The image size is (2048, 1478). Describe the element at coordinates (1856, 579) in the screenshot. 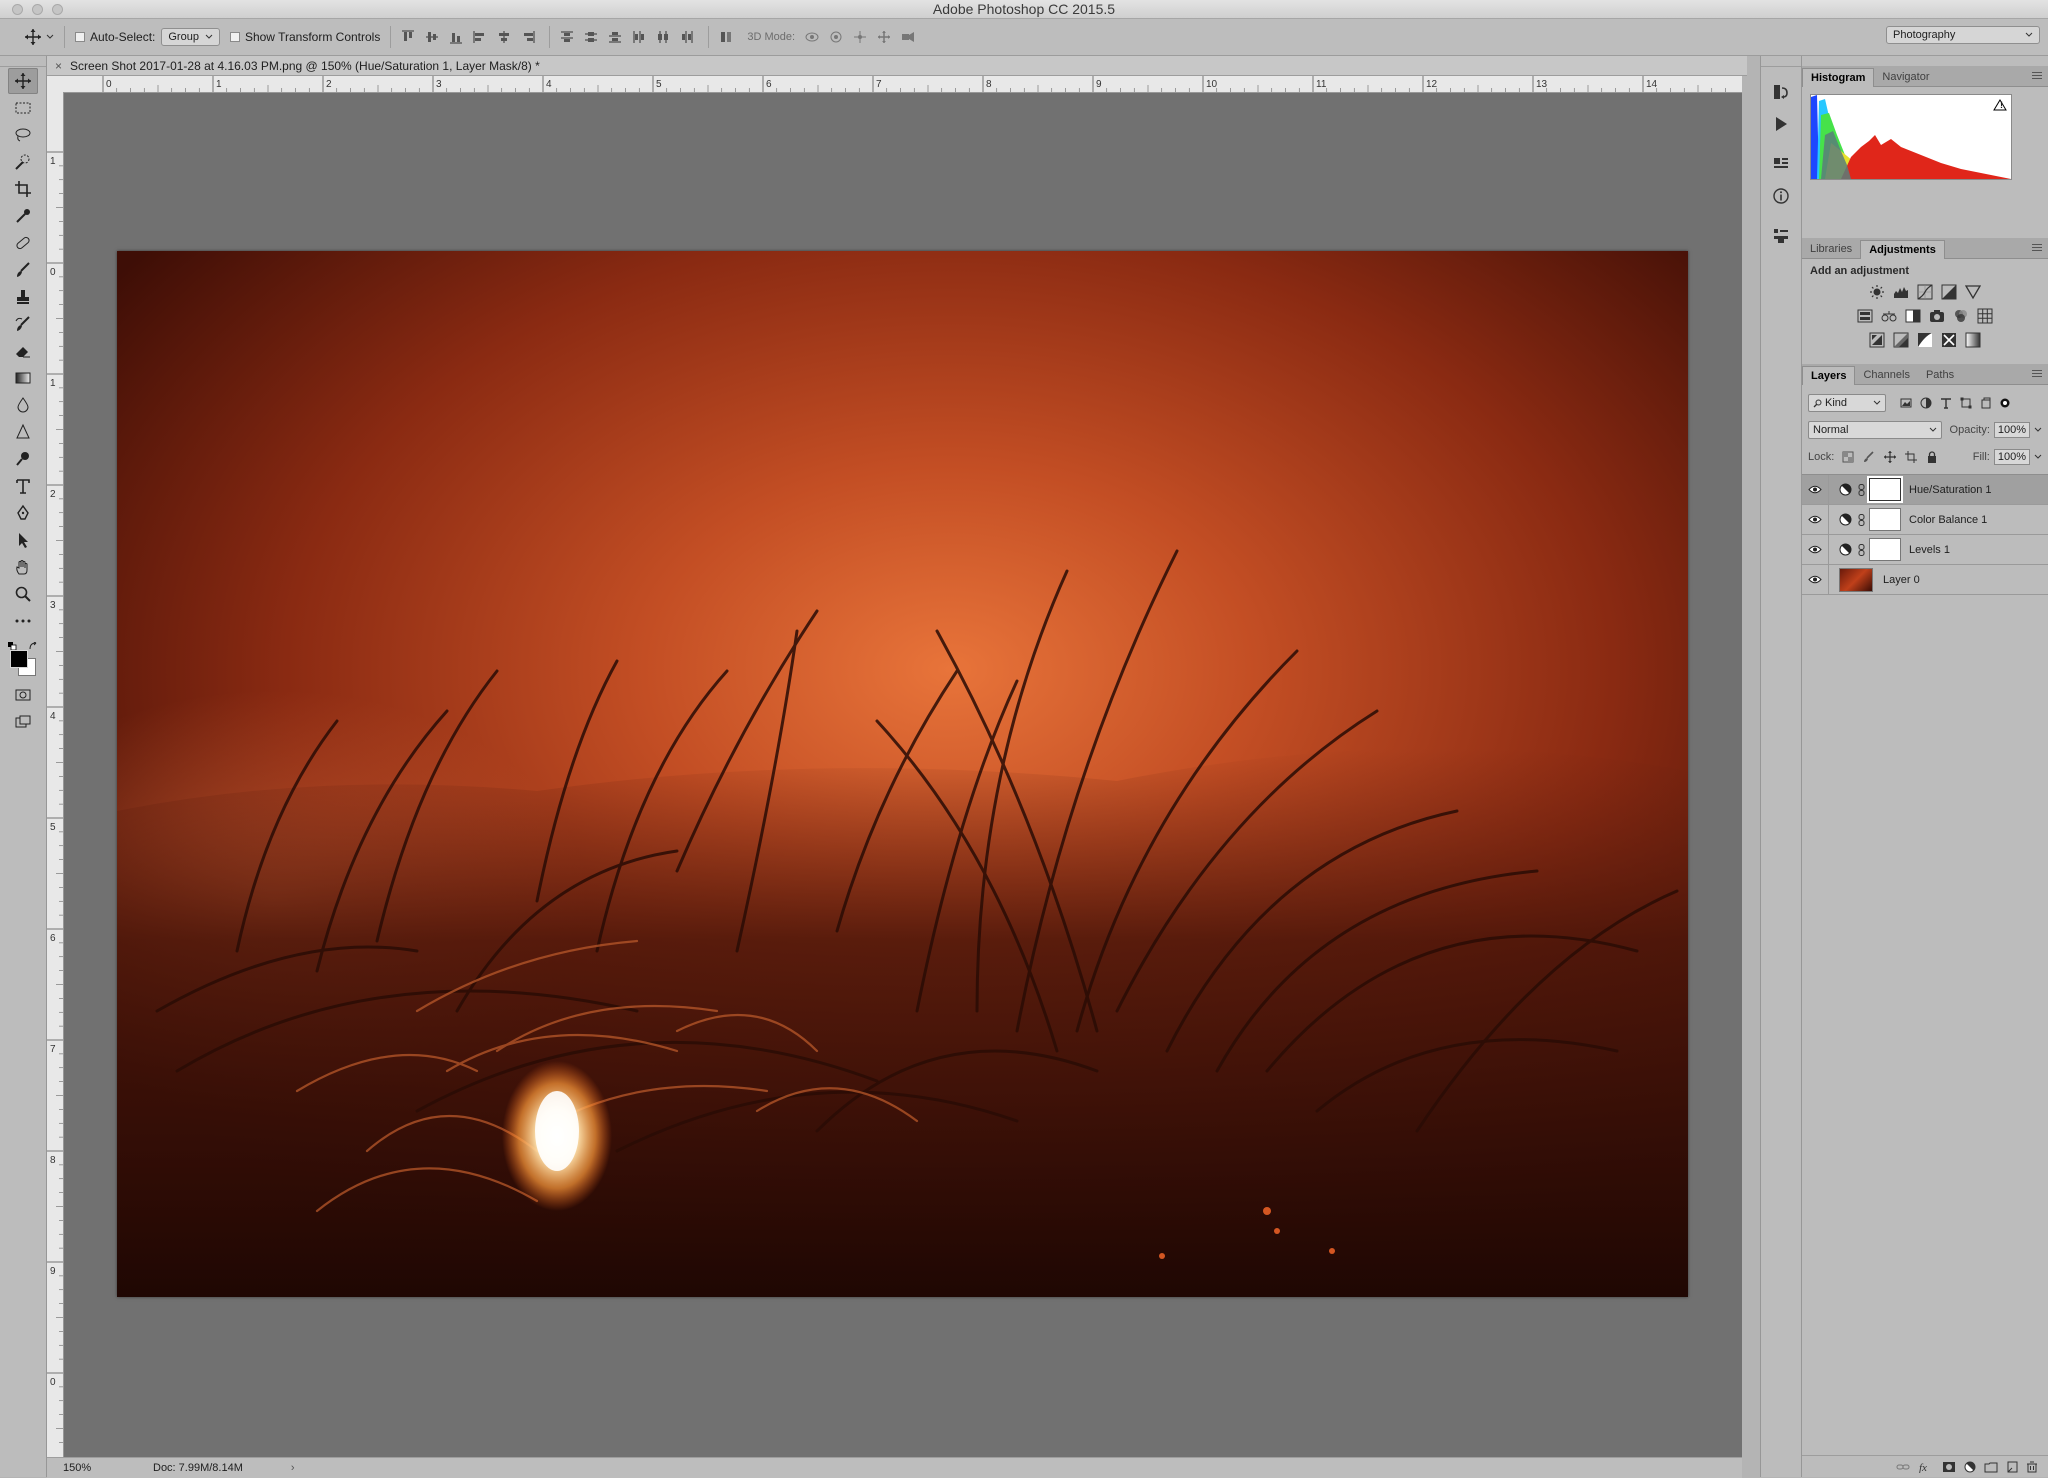

I see `layer-image-thumbnail` at that location.